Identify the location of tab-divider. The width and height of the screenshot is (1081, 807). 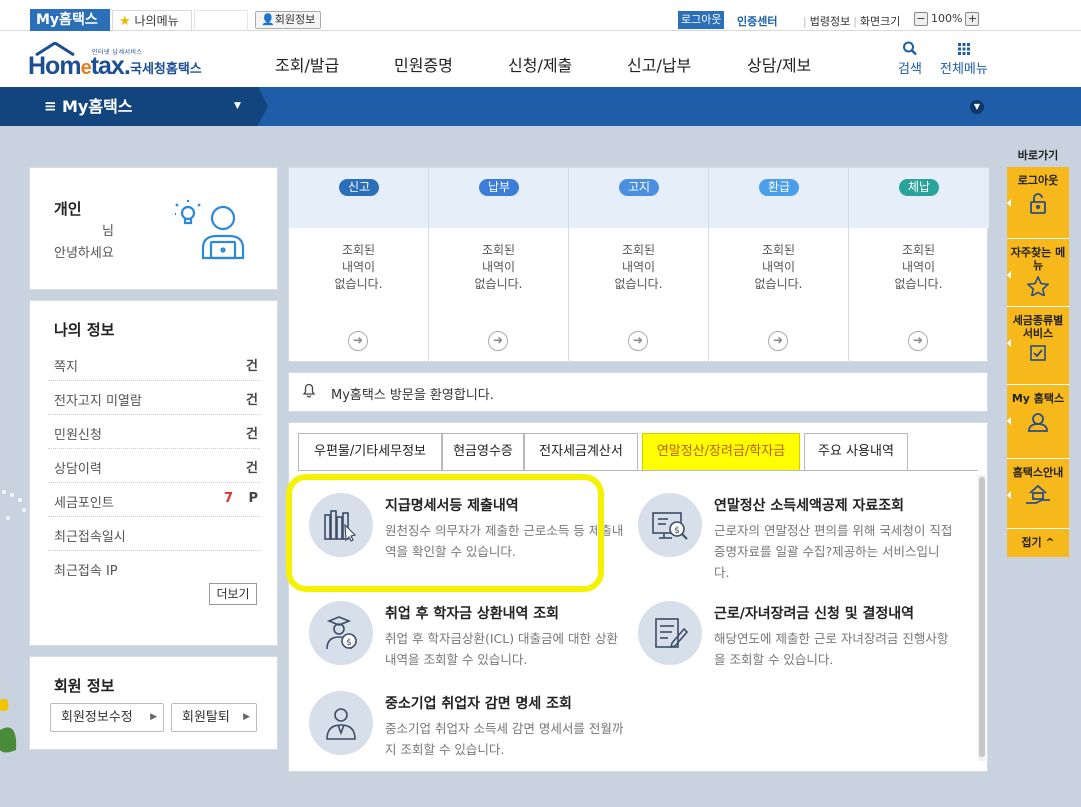
(638, 470).